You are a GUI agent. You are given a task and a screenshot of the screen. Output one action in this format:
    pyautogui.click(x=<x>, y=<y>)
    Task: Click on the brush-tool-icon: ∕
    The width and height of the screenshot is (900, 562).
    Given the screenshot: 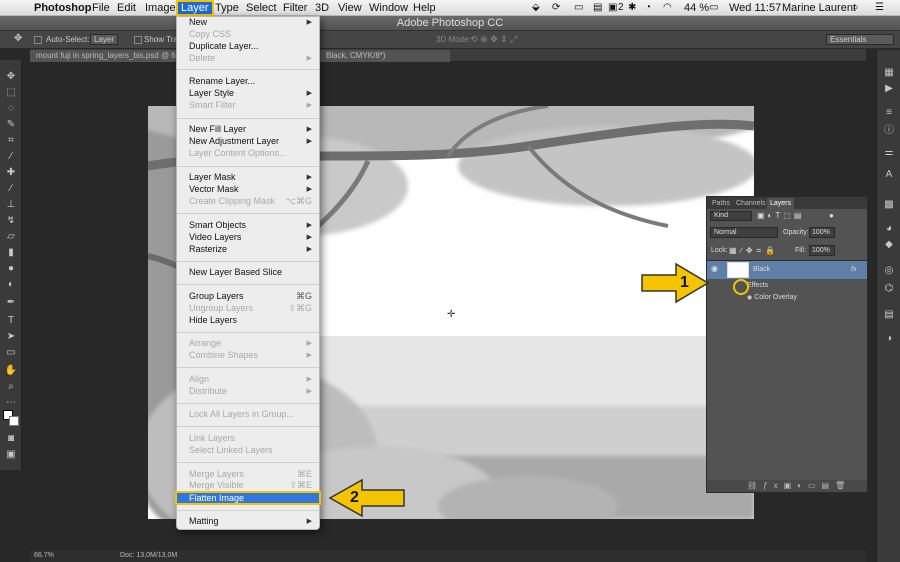 What is the action you would take?
    pyautogui.click(x=11, y=189)
    